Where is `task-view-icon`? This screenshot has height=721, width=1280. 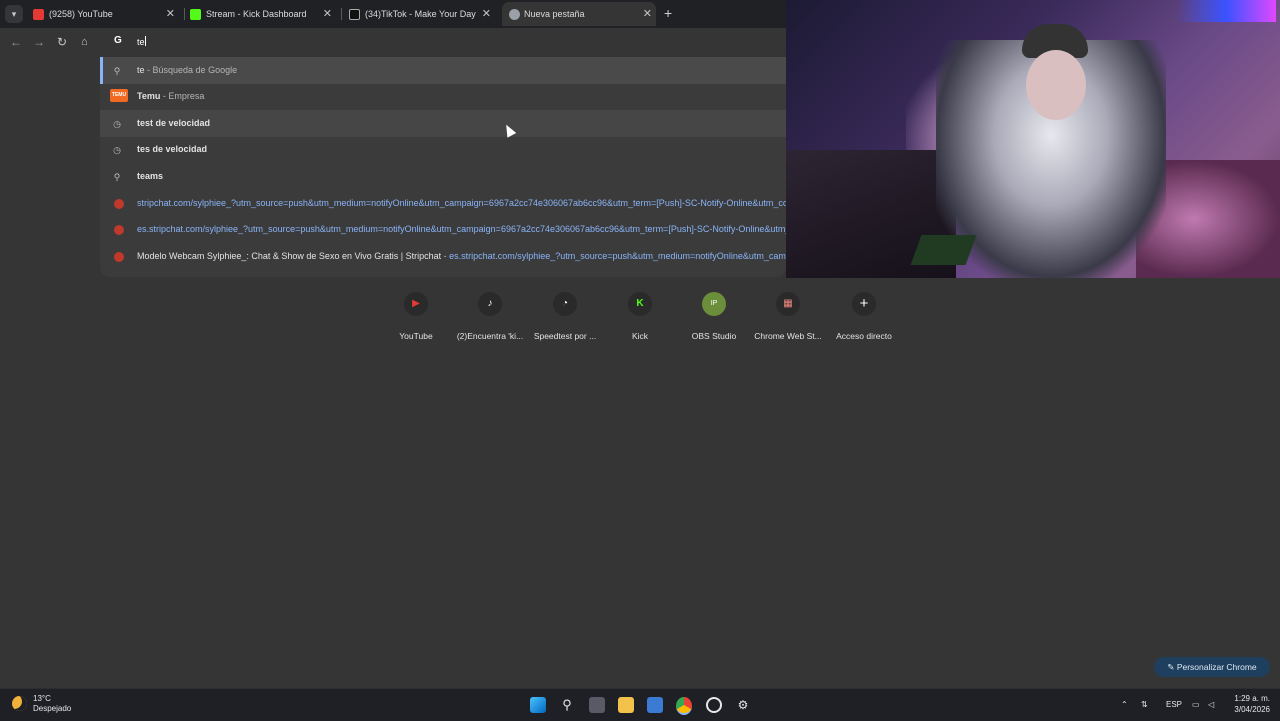 task-view-icon is located at coordinates (597, 705).